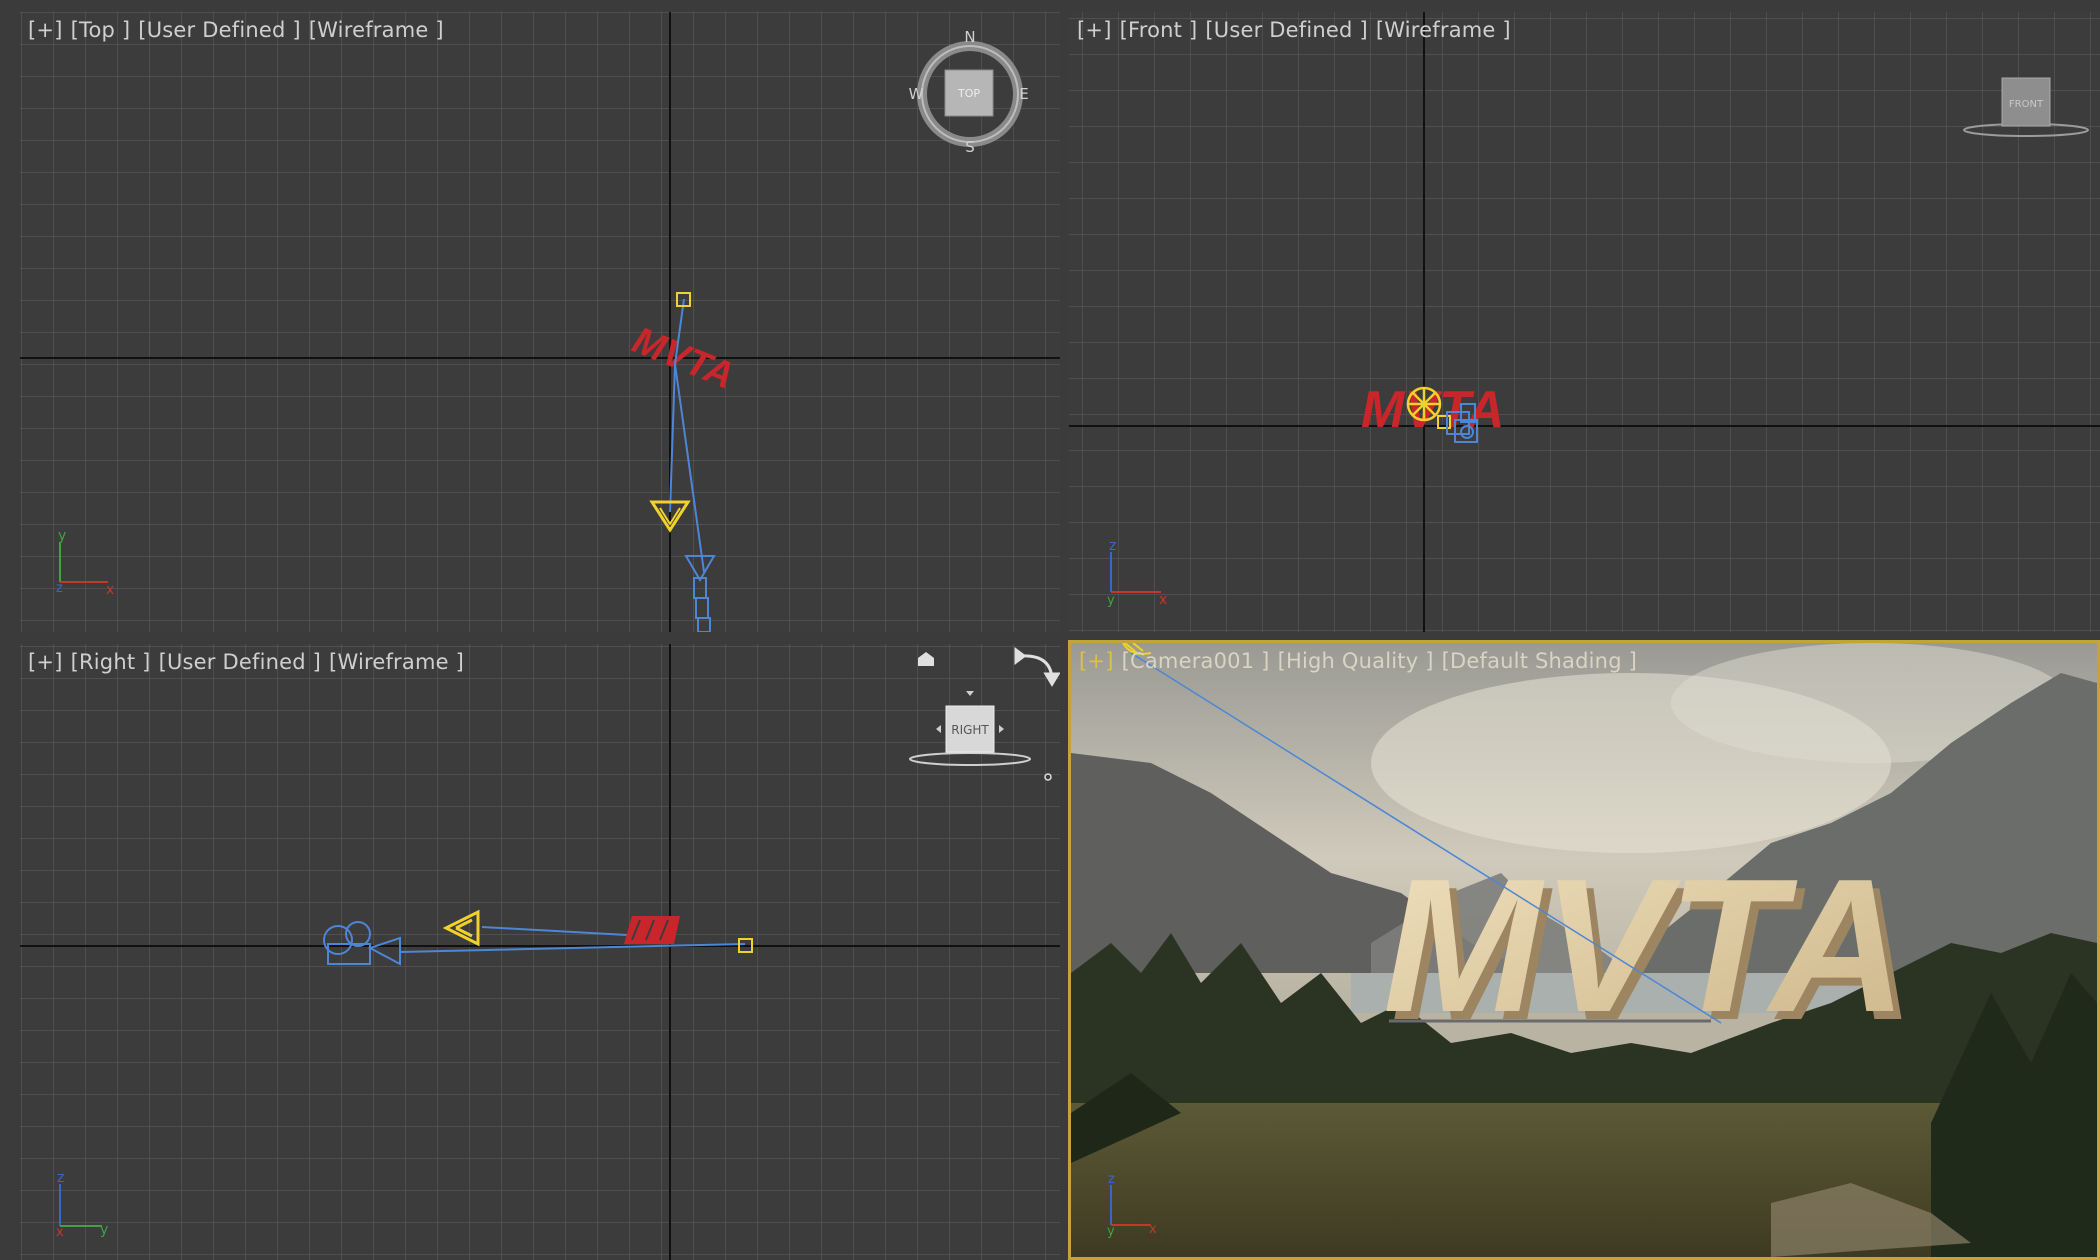 The height and width of the screenshot is (1260, 2100). I want to click on svg-text: S, so click(970, 147).